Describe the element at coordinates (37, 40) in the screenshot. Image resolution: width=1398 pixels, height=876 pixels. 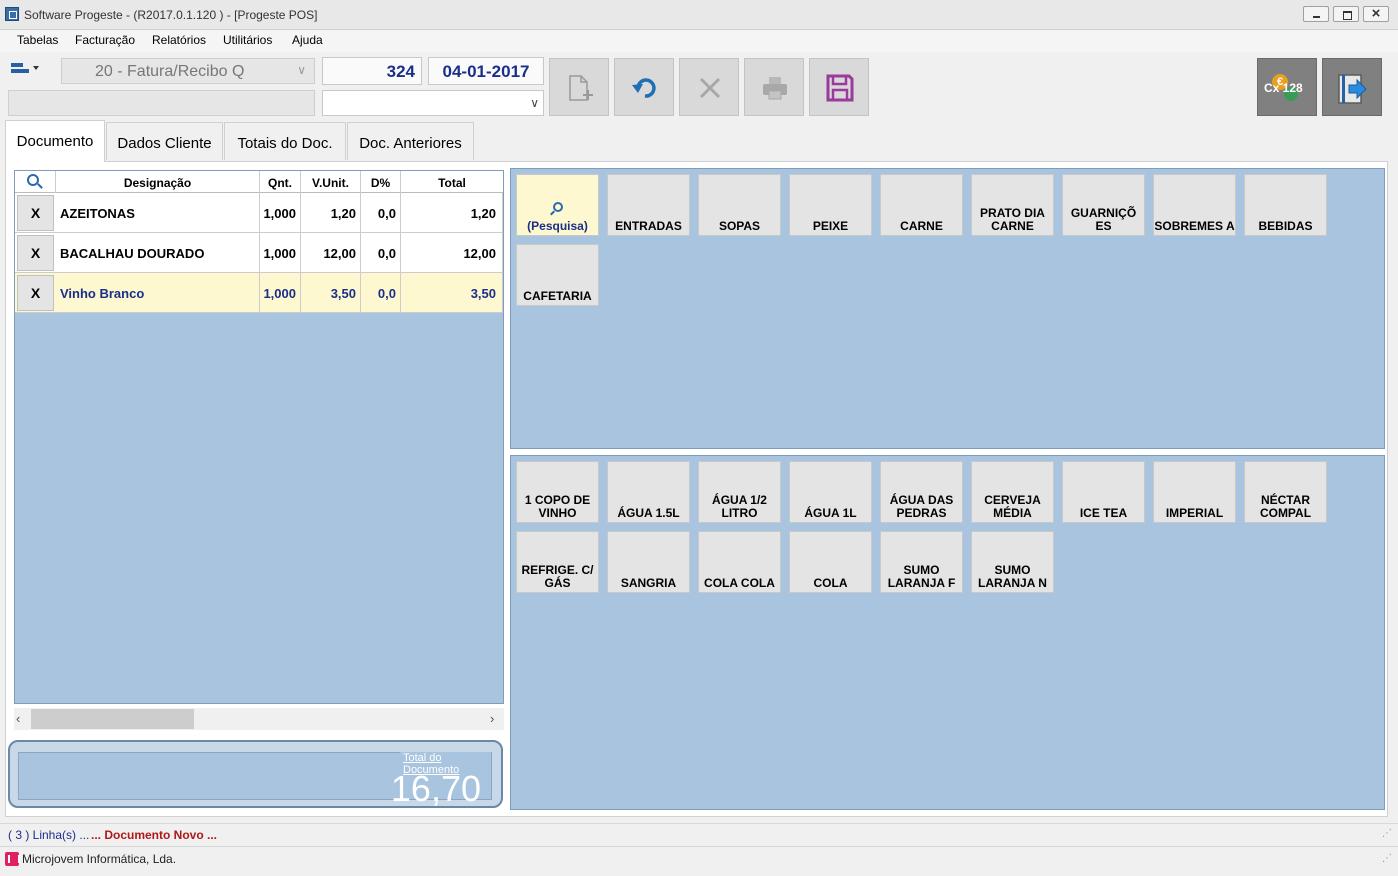
I see `menu-tabelas: Tabelas` at that location.